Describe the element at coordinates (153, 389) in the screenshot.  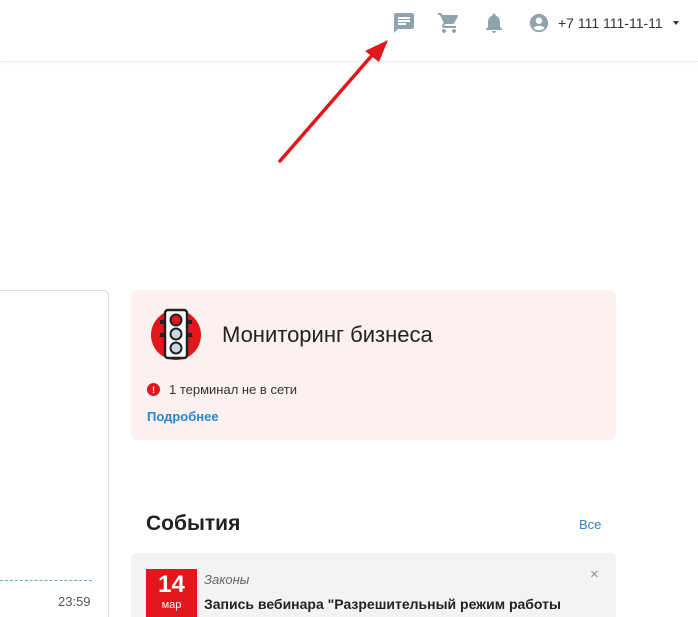
I see `error-icon: !` at that location.